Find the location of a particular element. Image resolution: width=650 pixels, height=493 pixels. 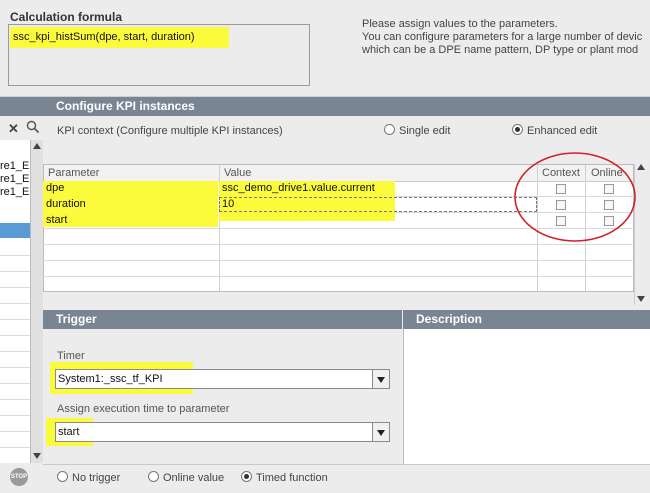

timer-value: System1:_ssc_tf_KPI is located at coordinates (110, 379).